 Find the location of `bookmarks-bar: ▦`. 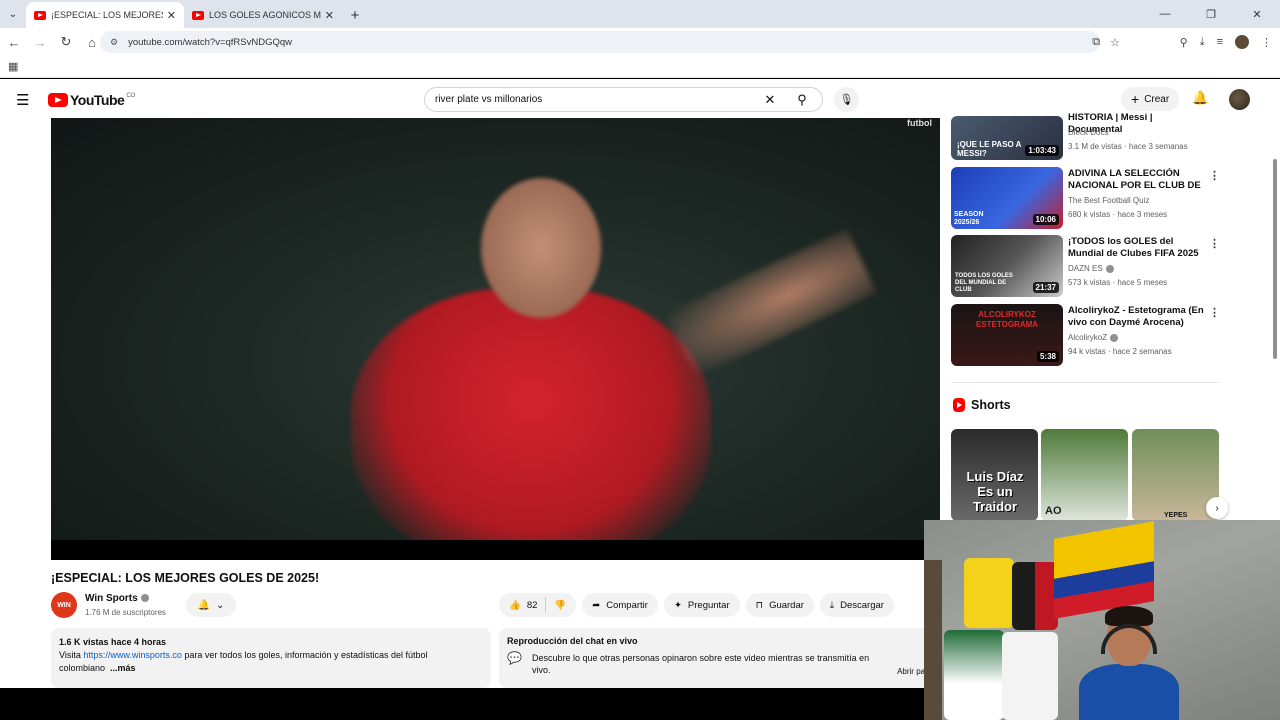

bookmarks-bar: ▦ is located at coordinates (640, 67).